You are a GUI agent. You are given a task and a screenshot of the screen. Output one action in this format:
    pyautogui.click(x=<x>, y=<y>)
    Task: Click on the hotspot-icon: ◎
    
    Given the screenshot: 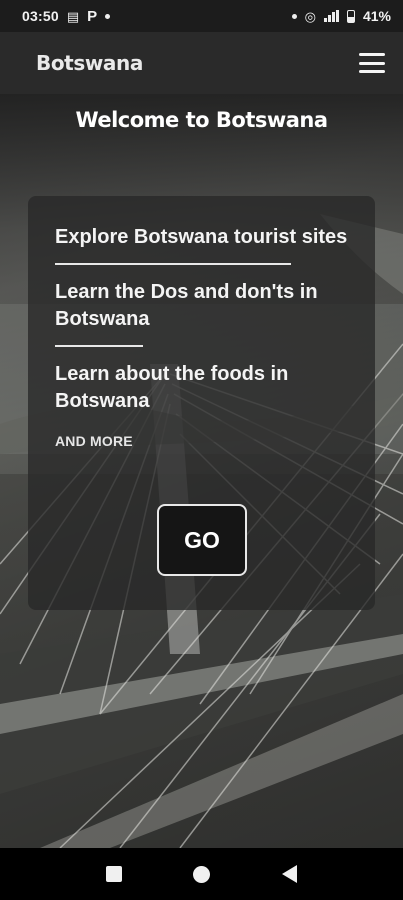 What is the action you would take?
    pyautogui.click(x=310, y=16)
    